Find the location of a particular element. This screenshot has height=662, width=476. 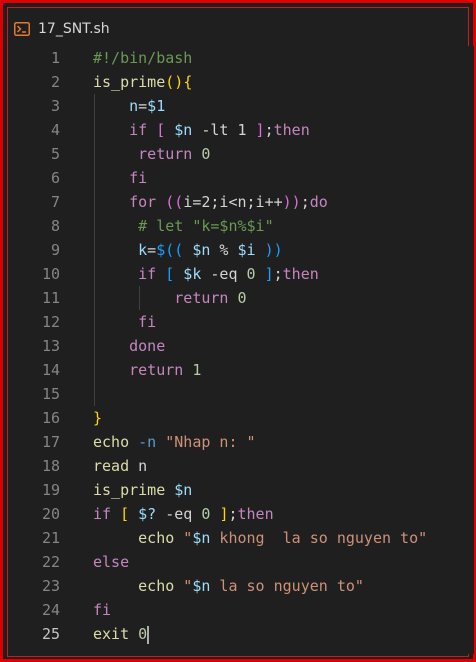

code-text: } is located at coordinates (97, 418).